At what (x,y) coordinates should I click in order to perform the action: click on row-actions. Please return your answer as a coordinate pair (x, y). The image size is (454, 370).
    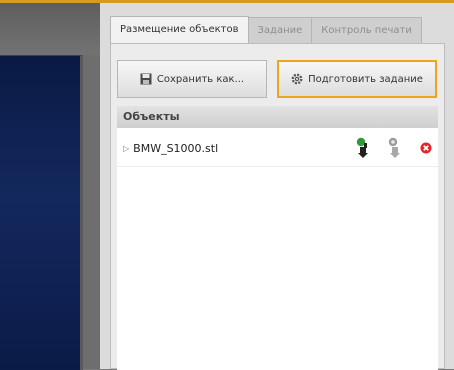
    Looking at the image, I should click on (385, 148).